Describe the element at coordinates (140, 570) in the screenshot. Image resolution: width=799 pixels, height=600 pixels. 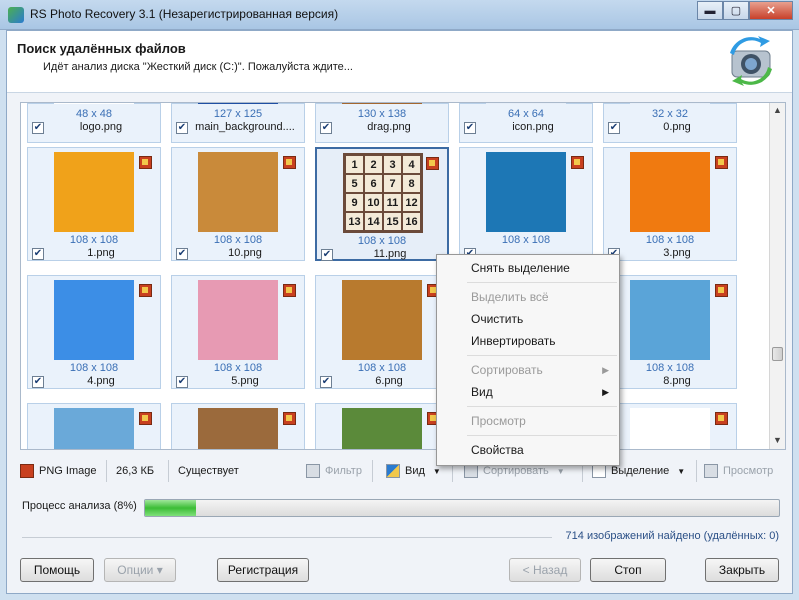
I see `options-button: Опции ▾` at that location.